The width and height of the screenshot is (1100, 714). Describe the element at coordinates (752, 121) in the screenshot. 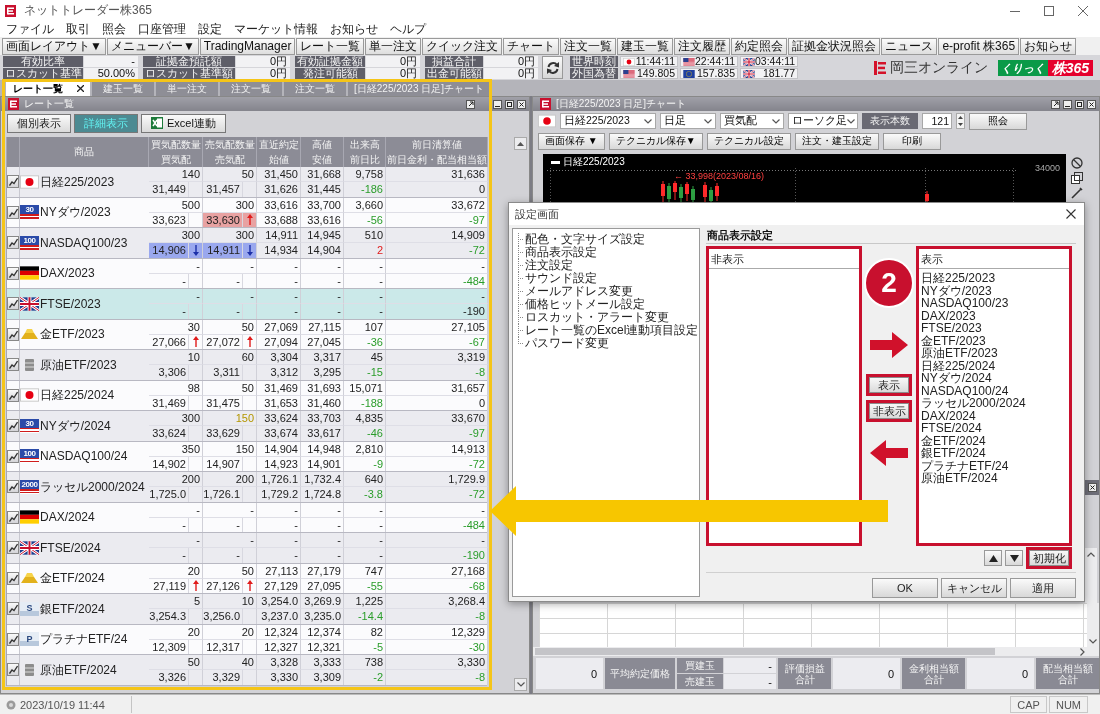

I see `dropdown: 買気配` at that location.